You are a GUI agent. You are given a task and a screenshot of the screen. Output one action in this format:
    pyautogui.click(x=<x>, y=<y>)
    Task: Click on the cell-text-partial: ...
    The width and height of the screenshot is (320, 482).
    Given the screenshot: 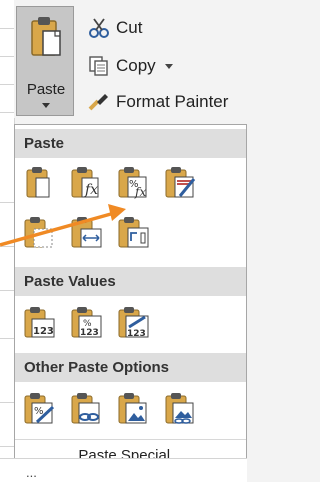 What is the action you would take?
    pyautogui.click(x=31, y=472)
    